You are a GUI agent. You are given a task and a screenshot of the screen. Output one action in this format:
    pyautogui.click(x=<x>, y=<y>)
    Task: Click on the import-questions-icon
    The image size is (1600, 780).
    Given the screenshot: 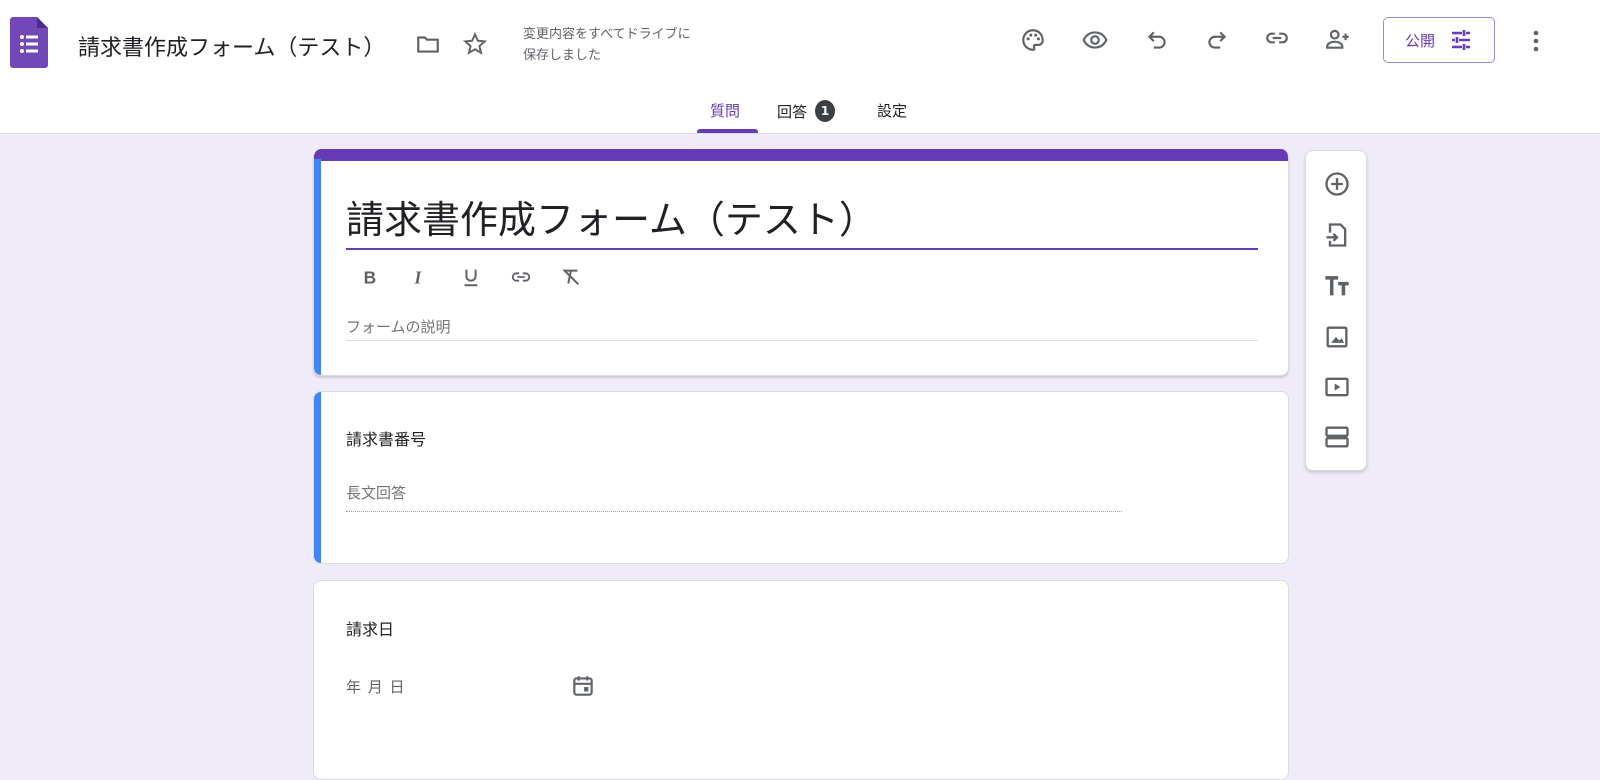 What is the action you would take?
    pyautogui.click(x=1337, y=235)
    